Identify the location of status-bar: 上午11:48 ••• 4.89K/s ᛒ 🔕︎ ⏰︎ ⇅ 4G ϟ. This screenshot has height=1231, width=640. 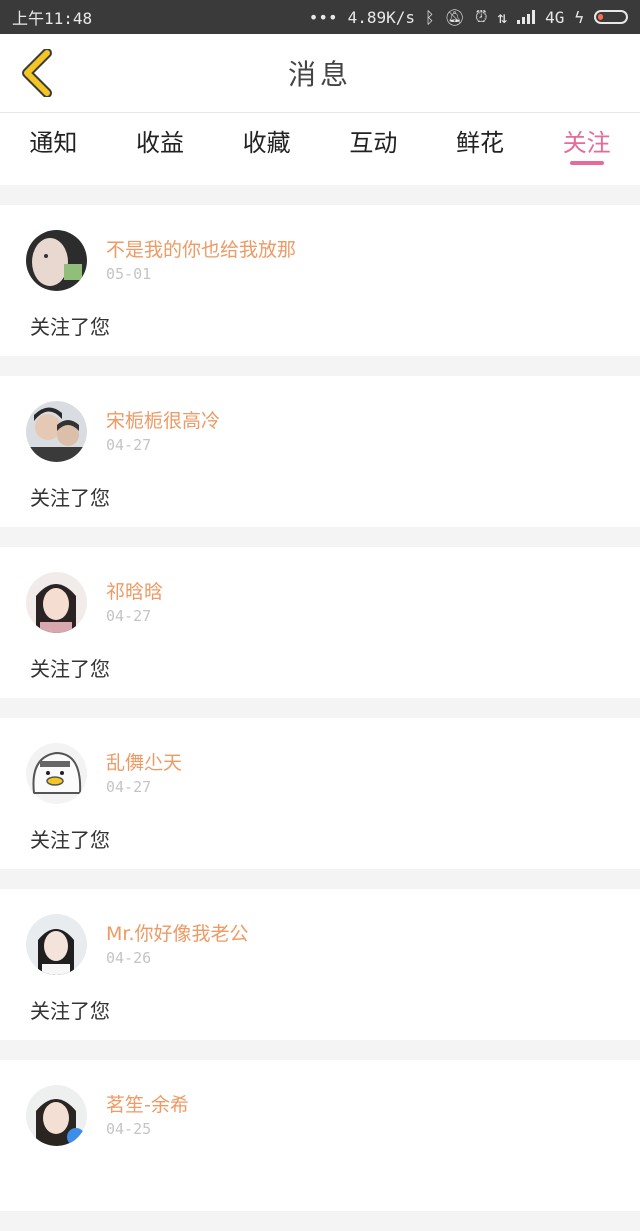
(320, 17).